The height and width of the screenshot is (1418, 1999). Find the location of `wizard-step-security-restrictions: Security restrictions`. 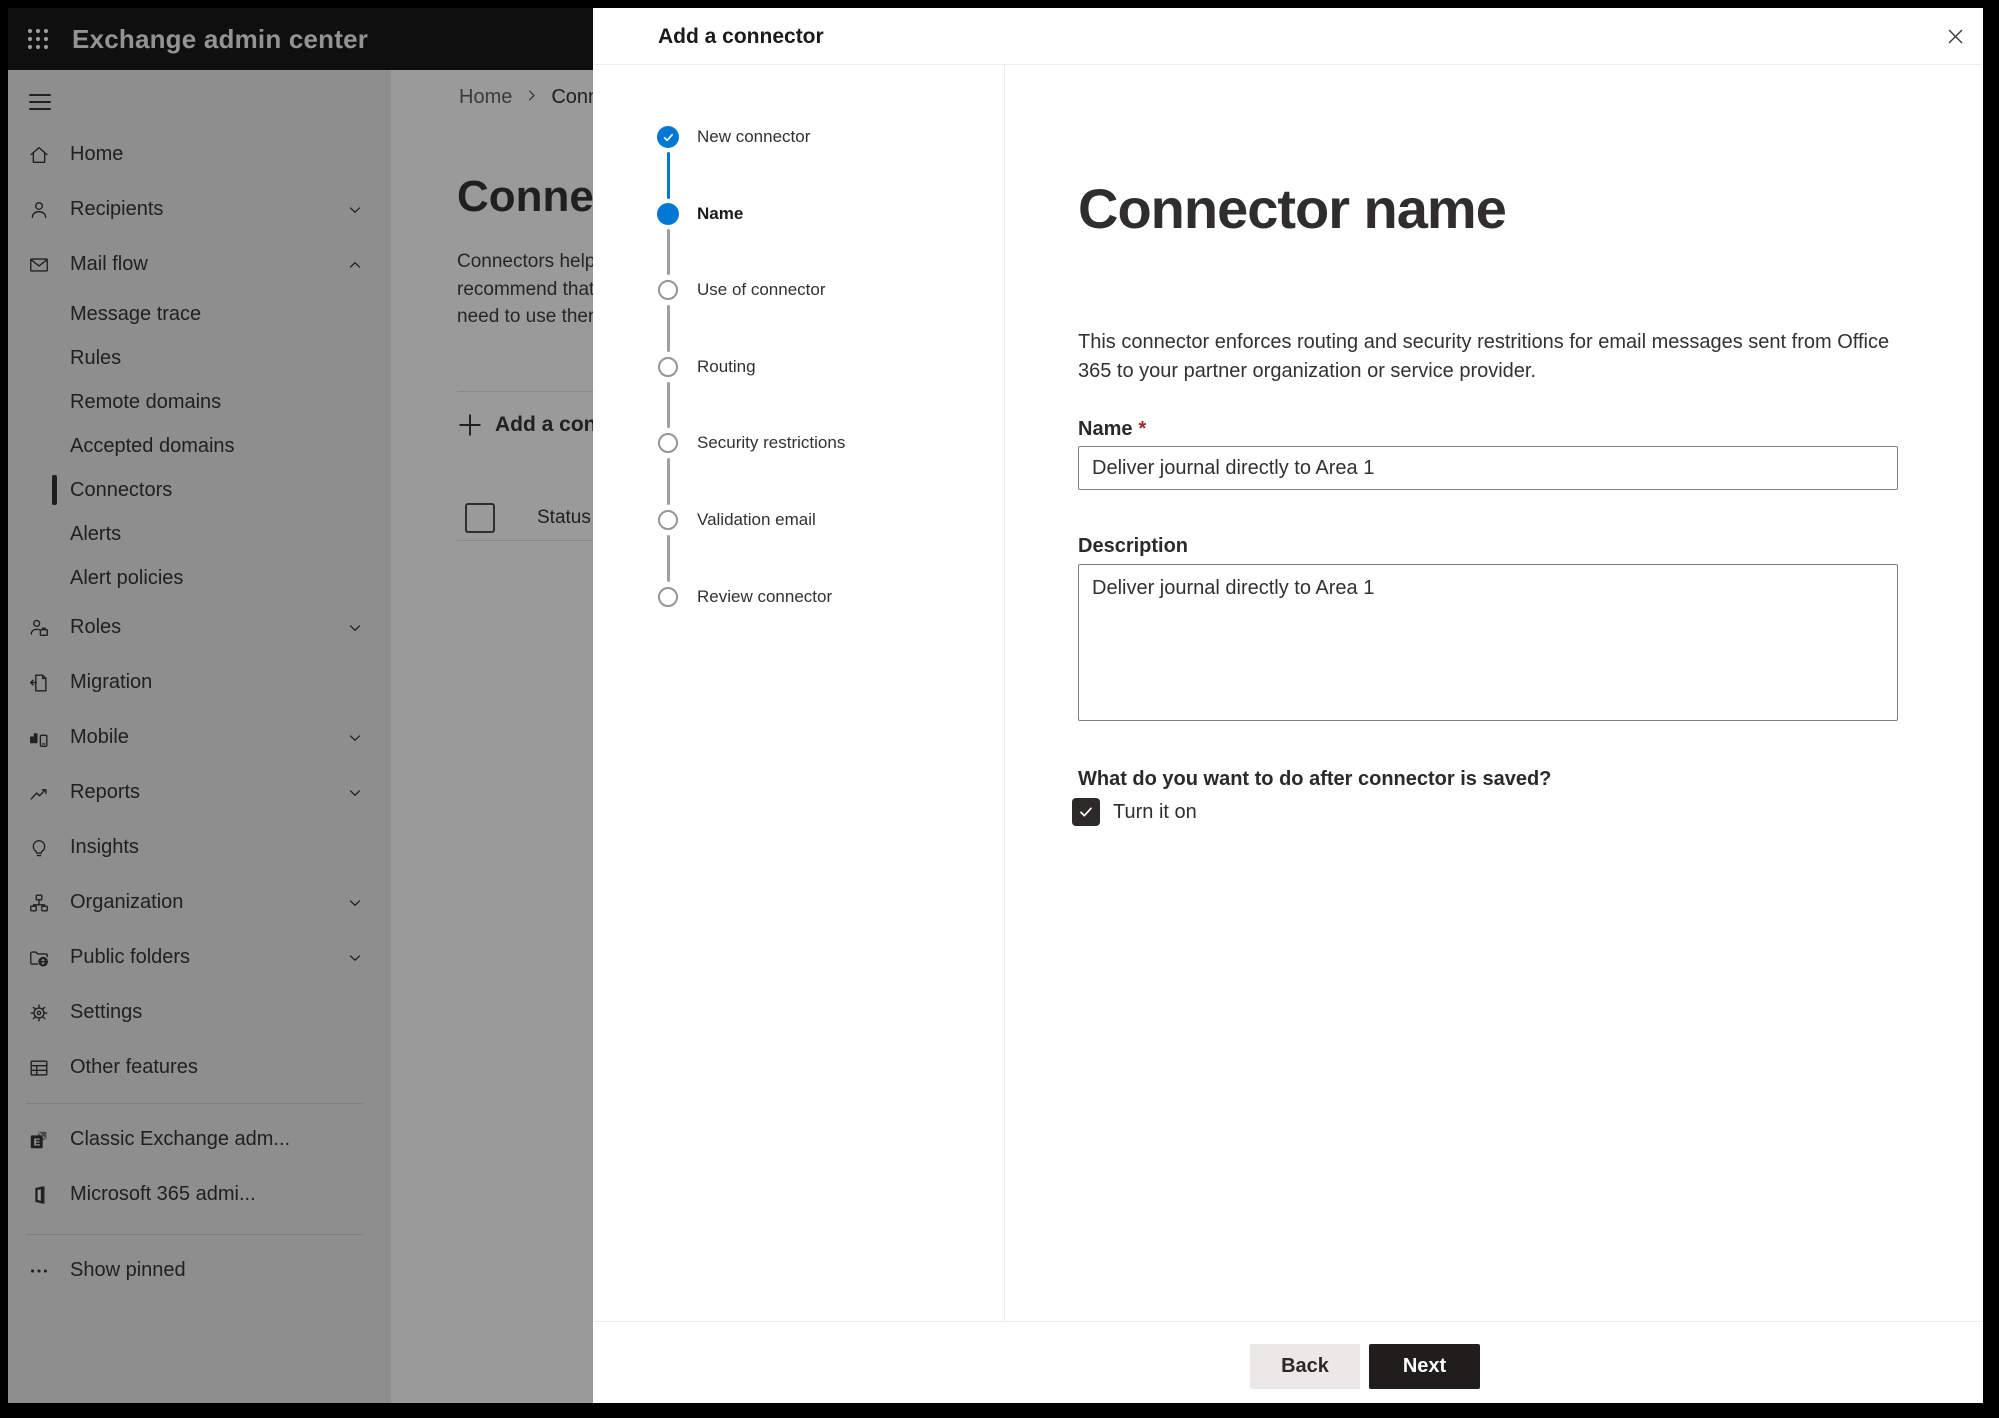

wizard-step-security-restrictions: Security restrictions is located at coordinates (751, 443).